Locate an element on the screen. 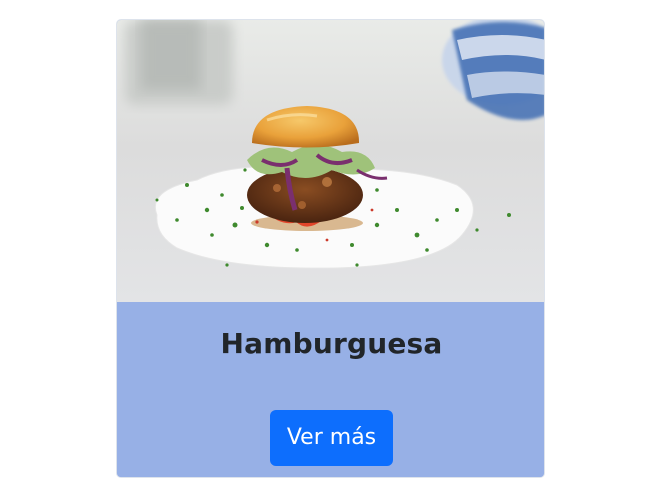 The image size is (665, 499). ver-mas-button: Ver más is located at coordinates (331, 438).